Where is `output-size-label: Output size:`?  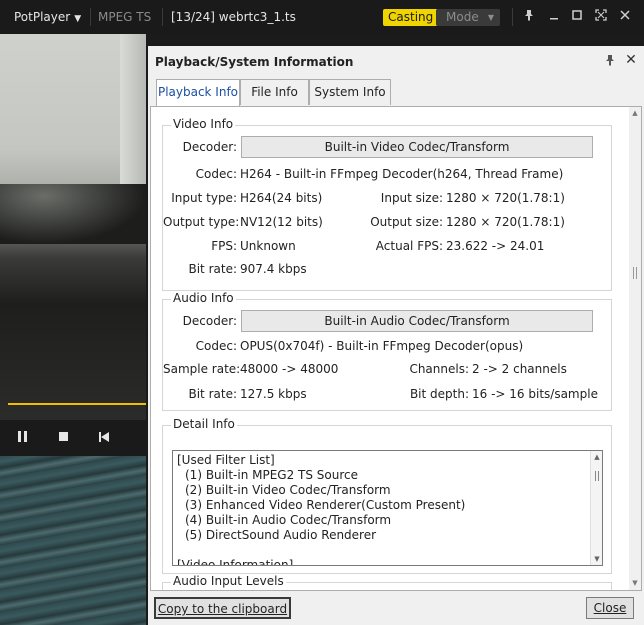
output-size-label: Output size: is located at coordinates (406, 222).